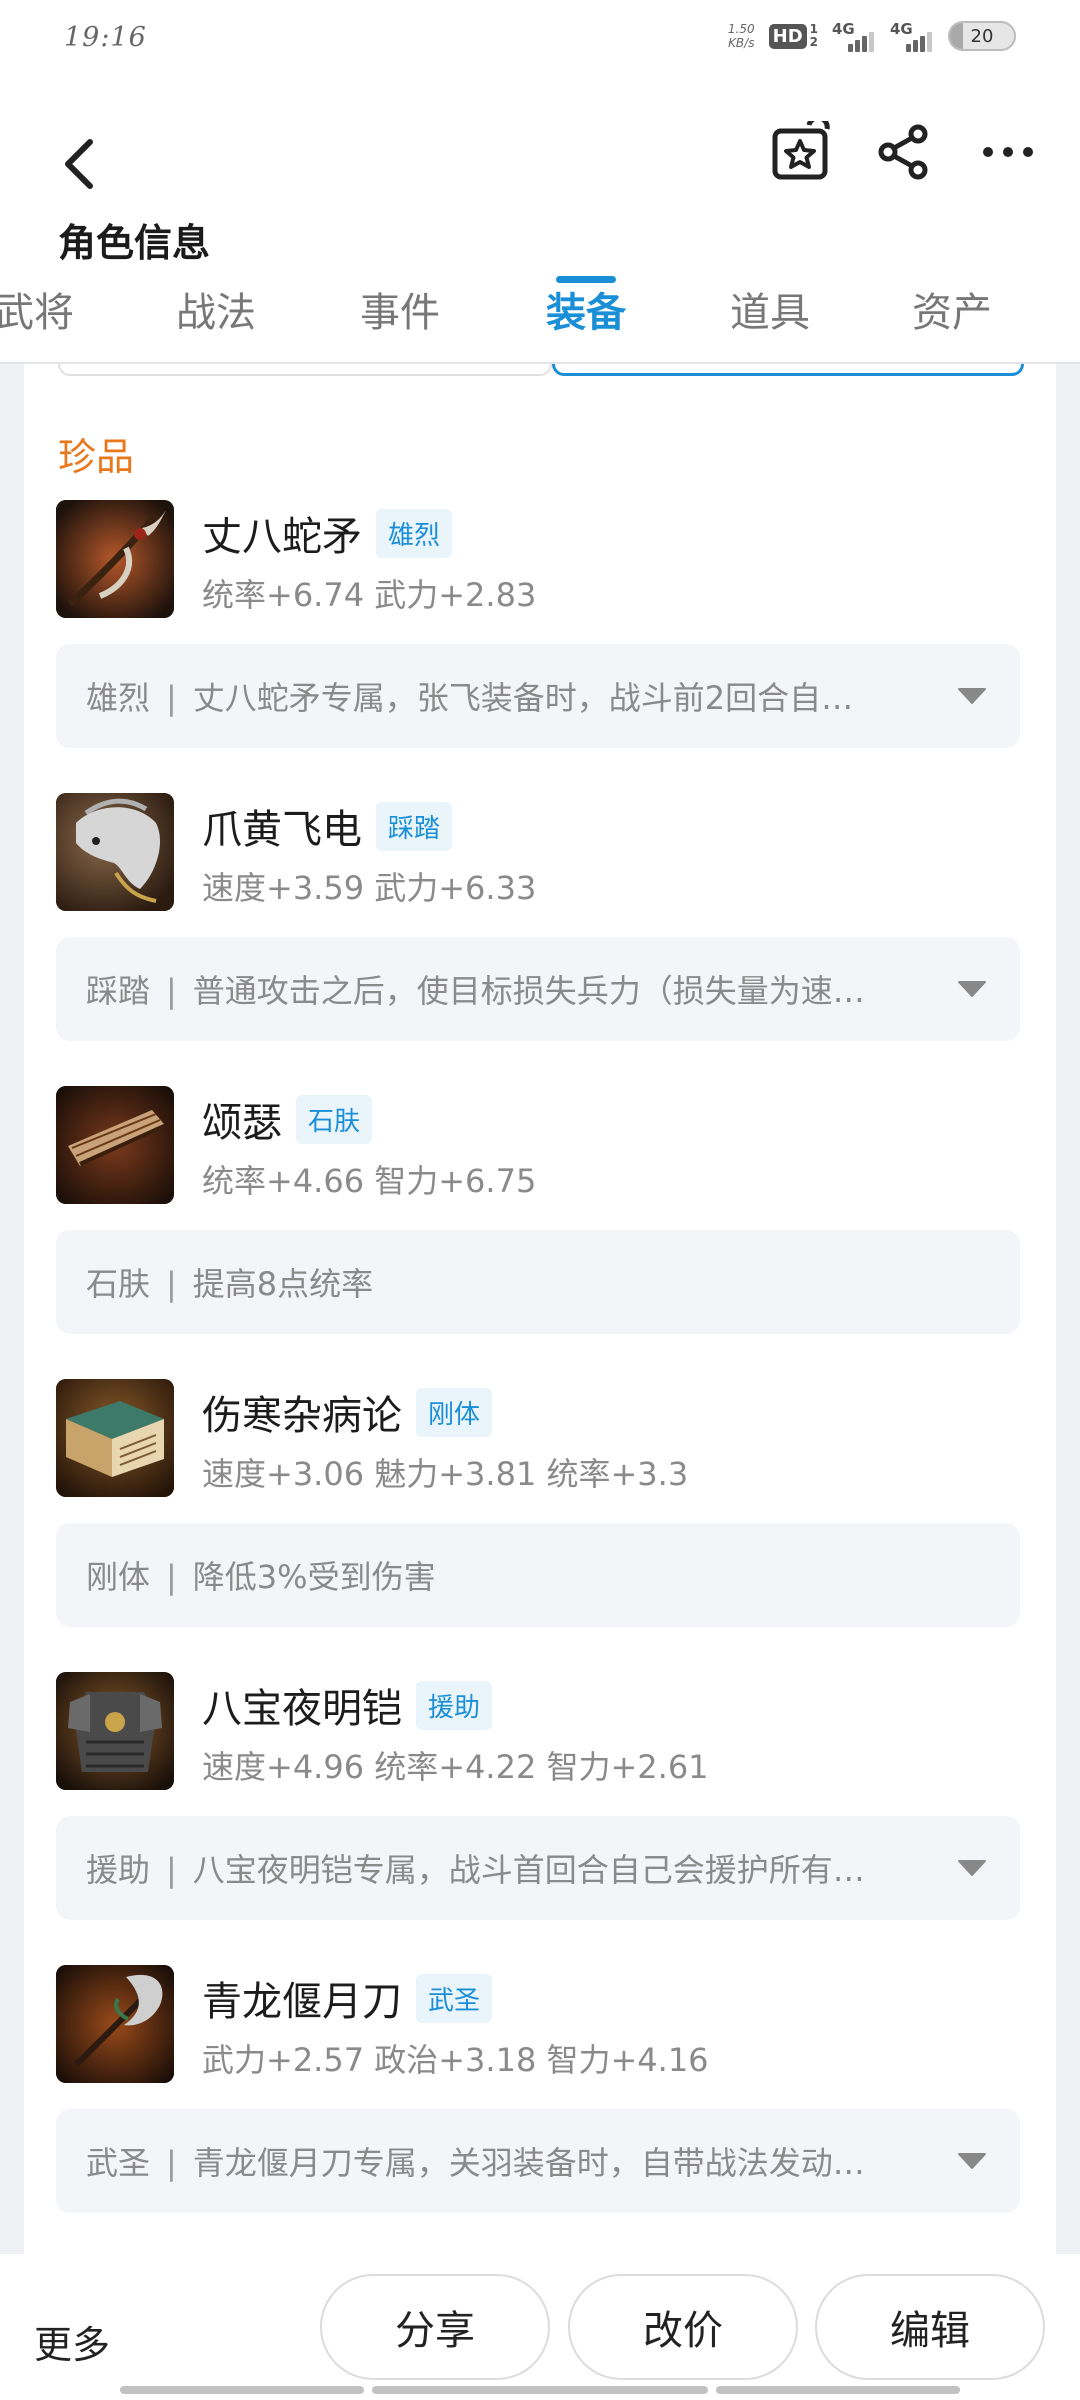 This screenshot has width=1080, height=2400. I want to click on skill-name: 刚体, so click(118, 1577).